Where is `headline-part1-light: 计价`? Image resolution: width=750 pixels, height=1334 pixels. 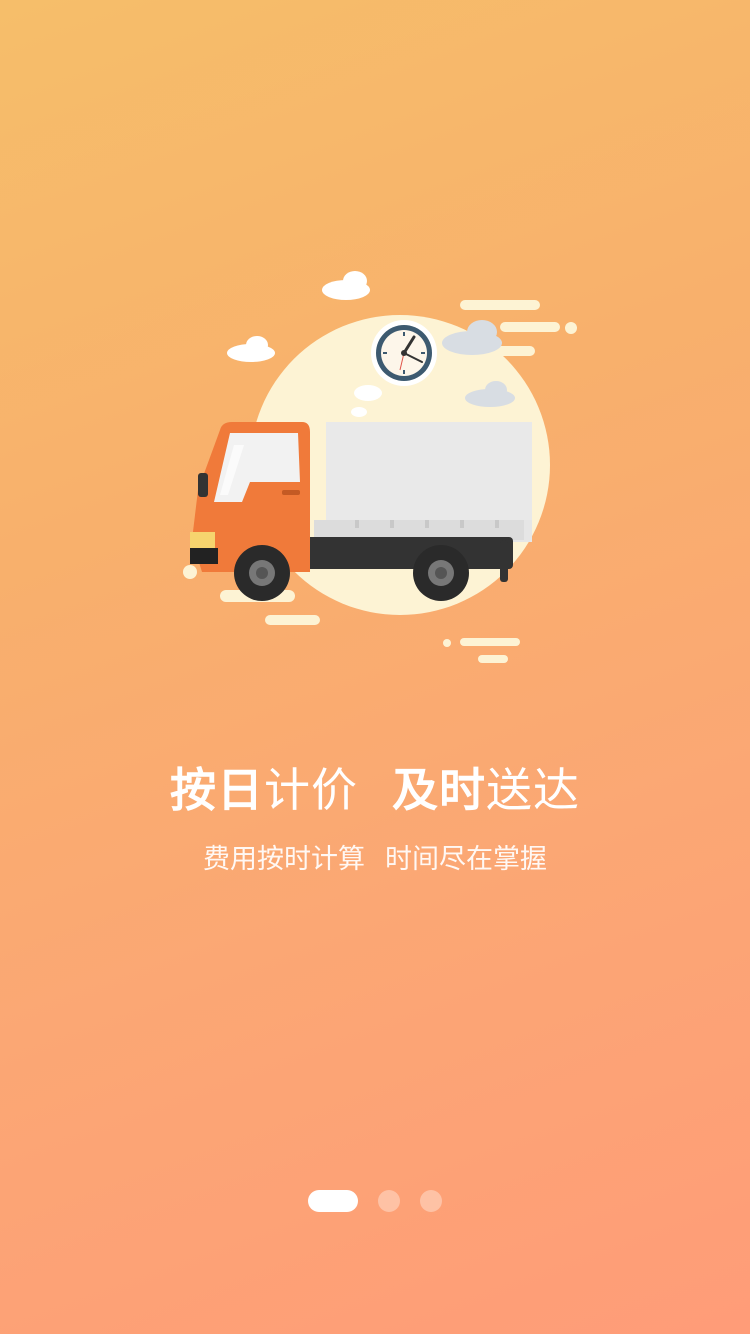 headline-part1-light: 计价 is located at coordinates (311, 790).